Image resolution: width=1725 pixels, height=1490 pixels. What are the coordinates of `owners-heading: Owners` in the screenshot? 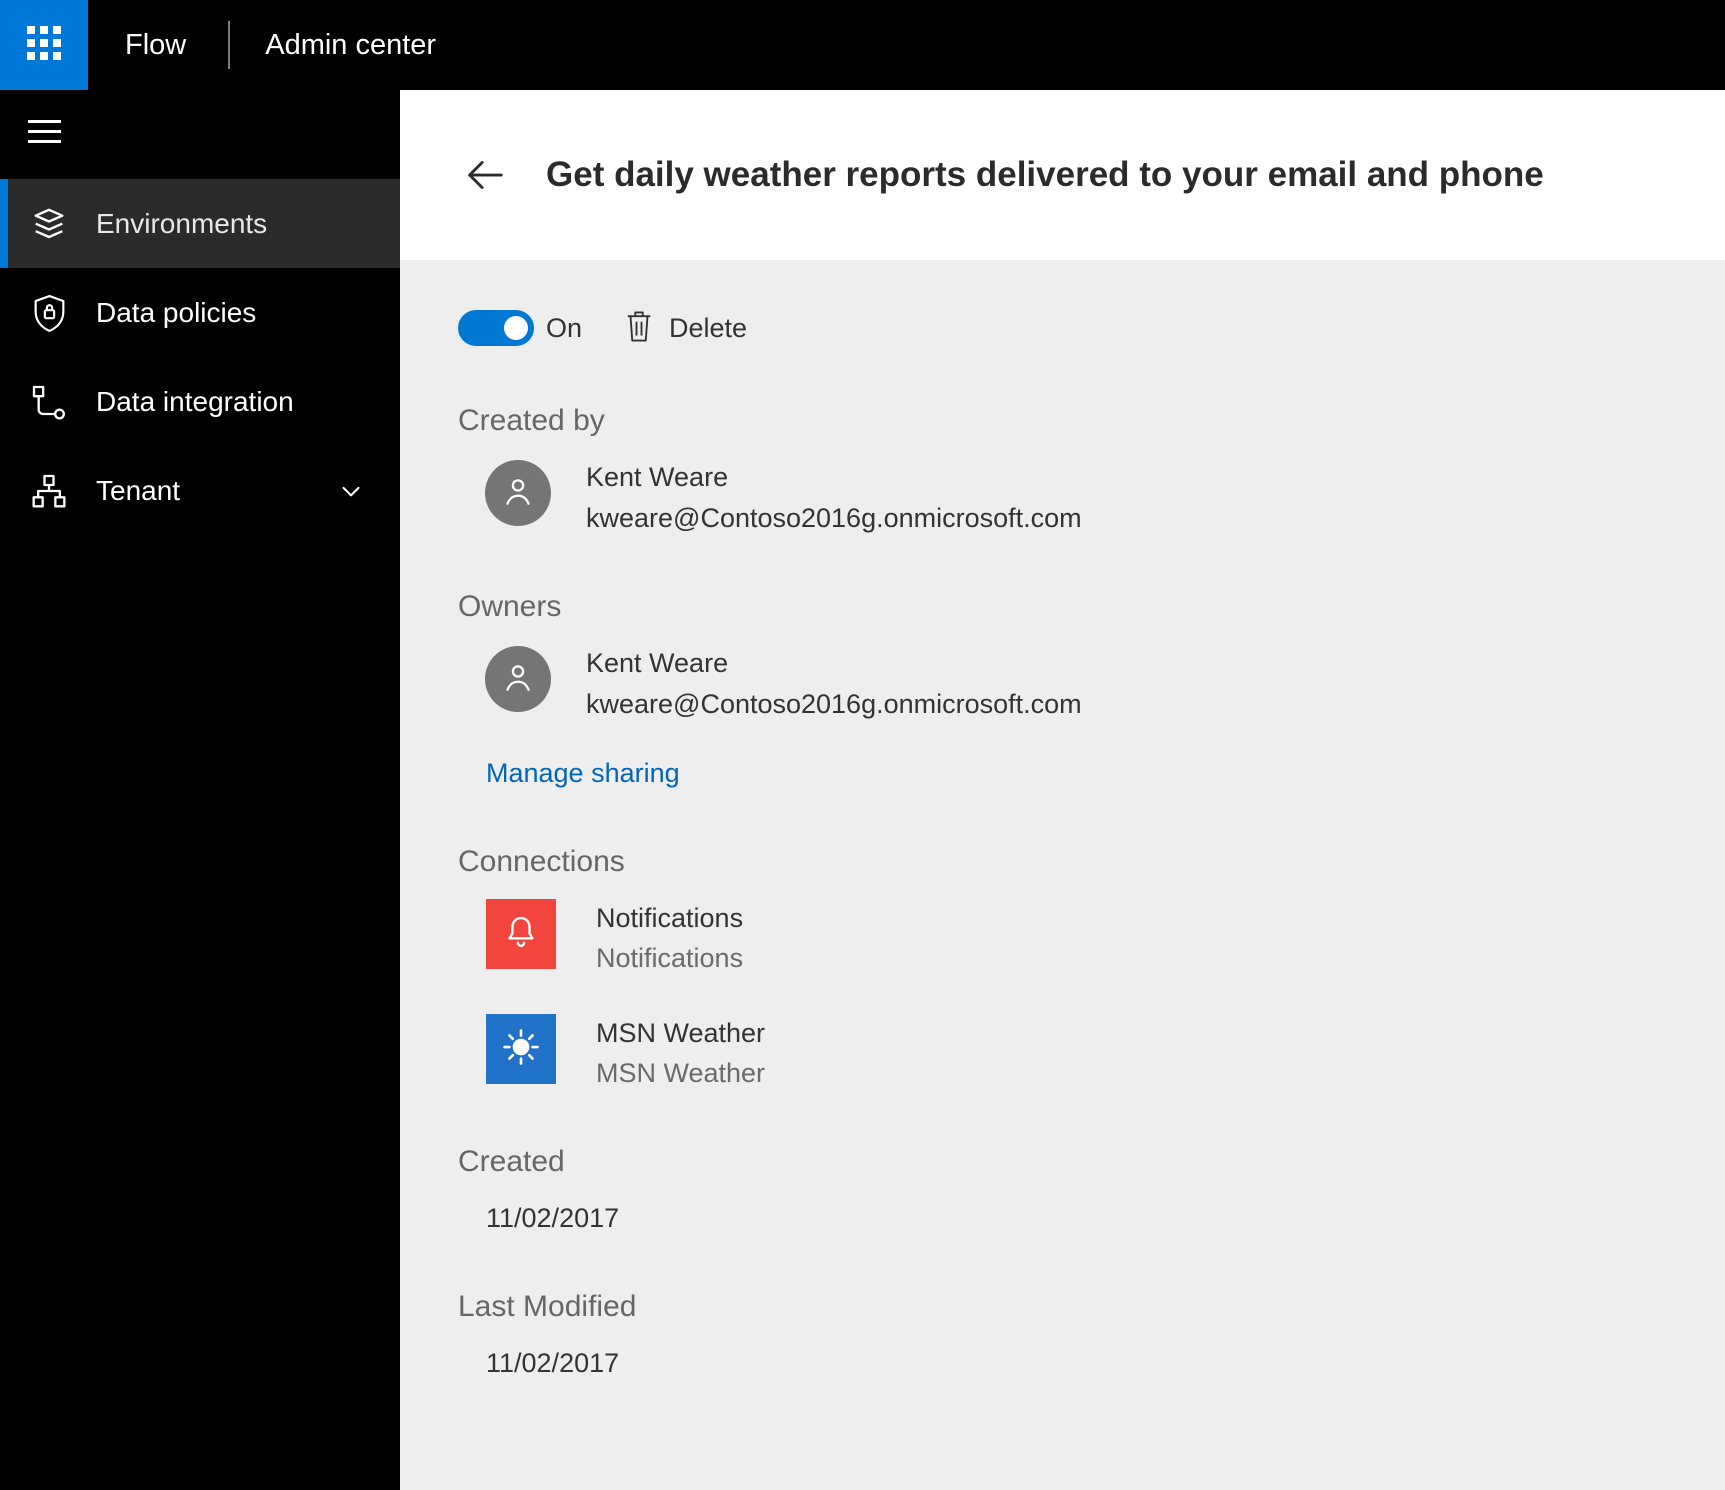 It's located at (510, 606).